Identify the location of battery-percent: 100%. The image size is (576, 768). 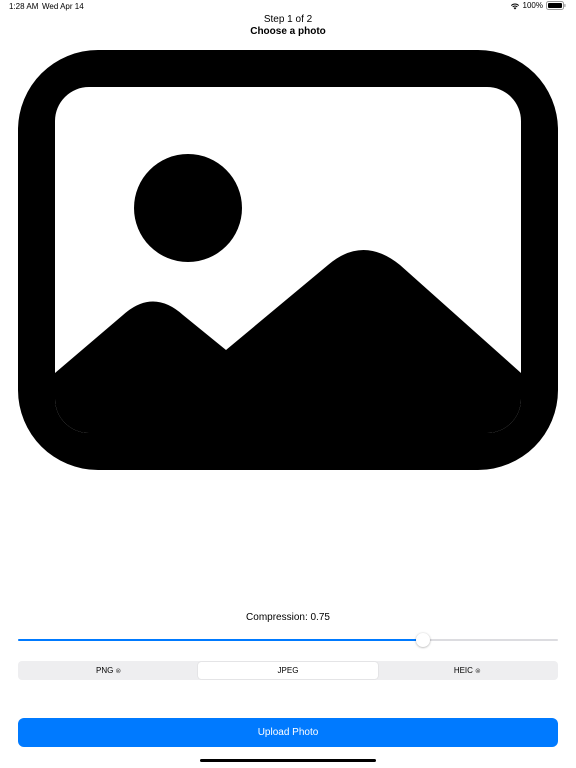
(532, 5).